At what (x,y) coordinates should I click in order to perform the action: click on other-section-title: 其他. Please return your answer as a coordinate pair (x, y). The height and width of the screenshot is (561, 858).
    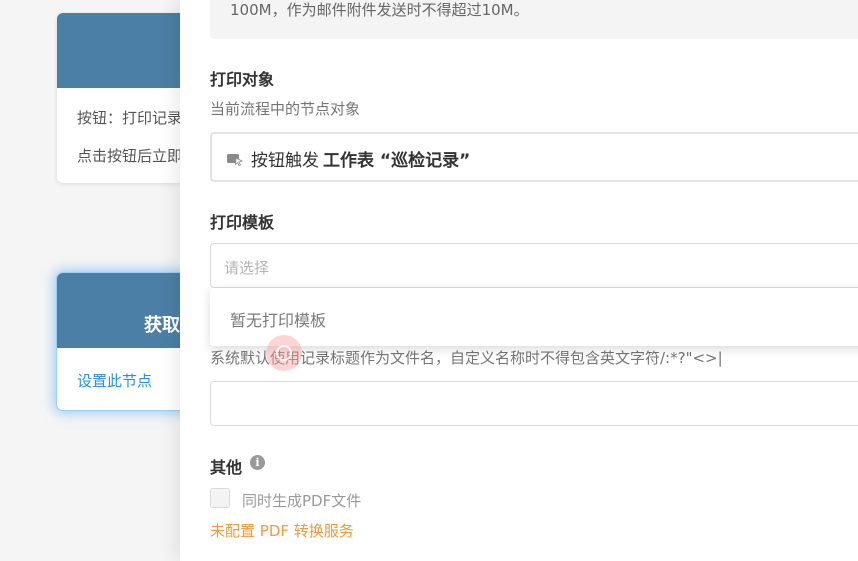
    Looking at the image, I should click on (226, 467).